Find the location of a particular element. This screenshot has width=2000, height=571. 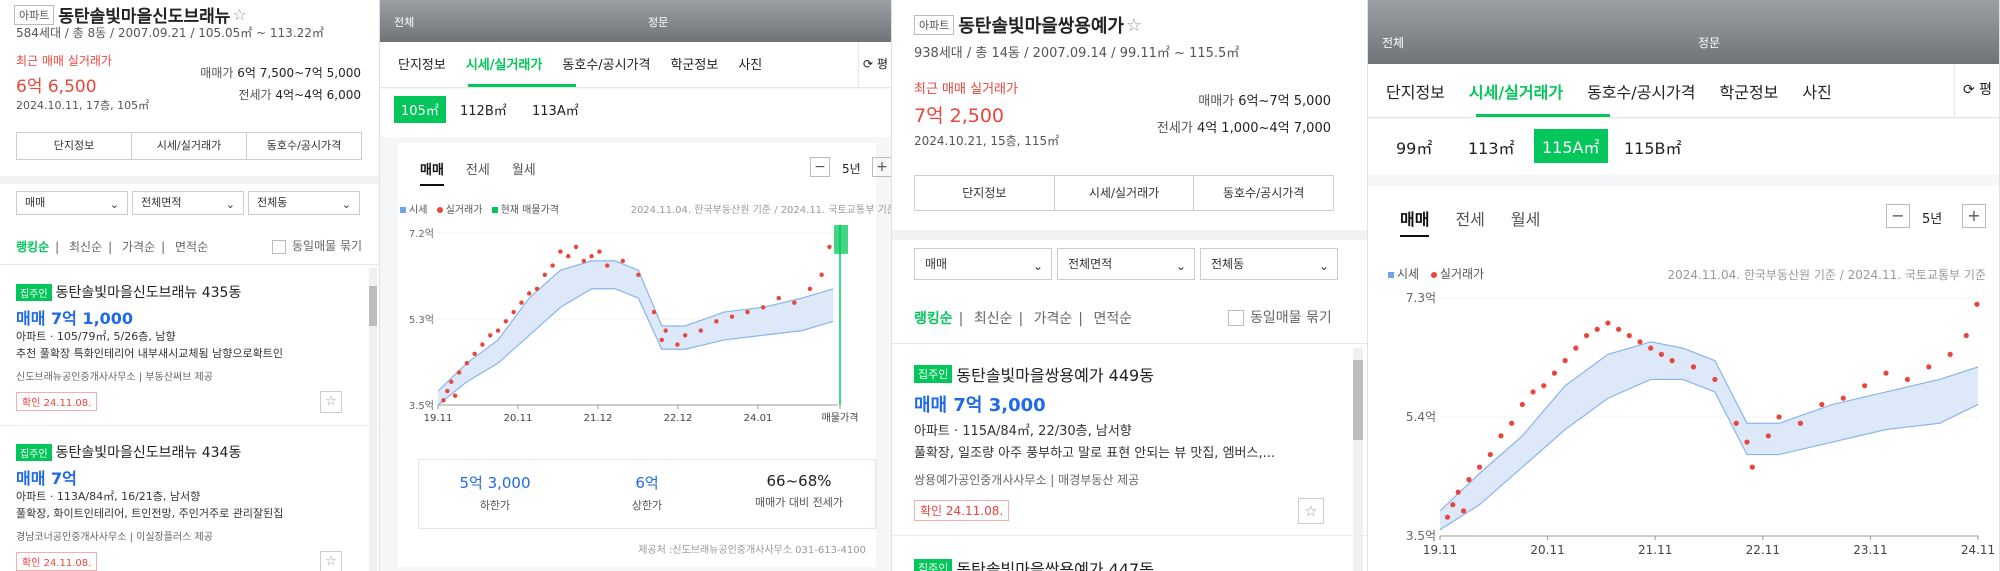

chart-legend: 시세 실거래가 현재 매물가격 is located at coordinates (479, 208).